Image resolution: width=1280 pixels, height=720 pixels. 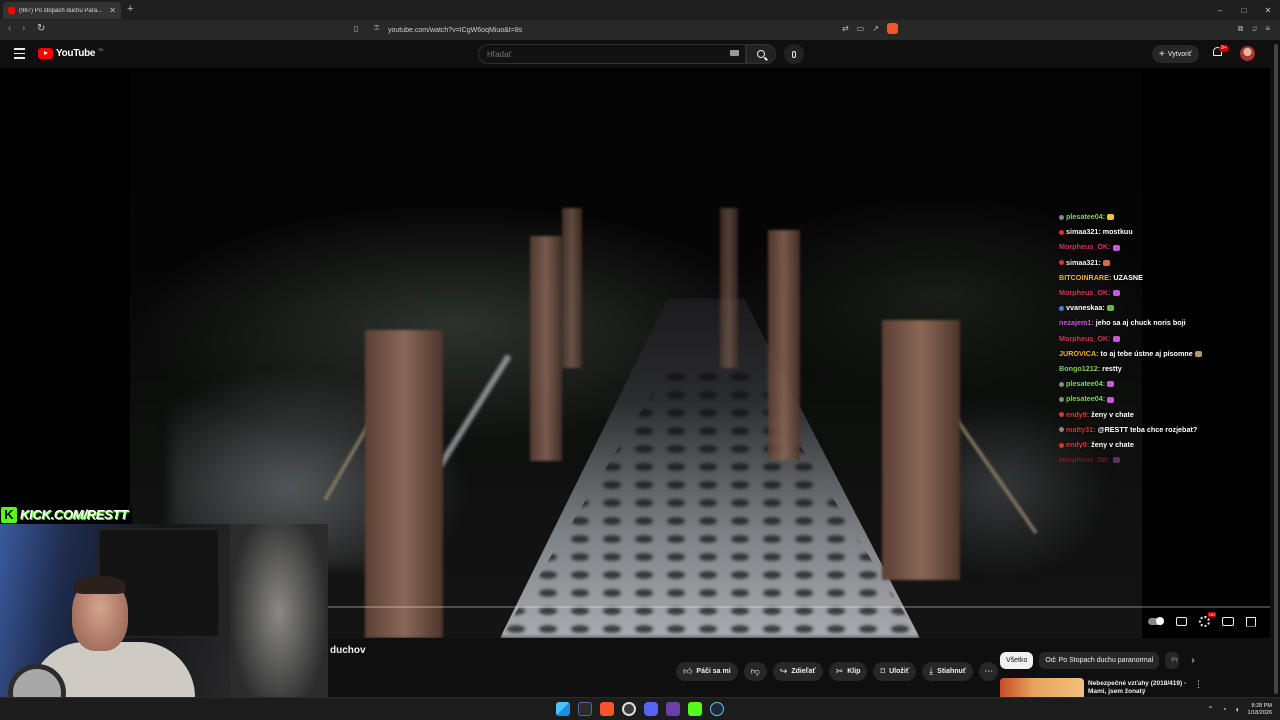 I want to click on bookmark-icon: ▯, so click(x=356, y=28).